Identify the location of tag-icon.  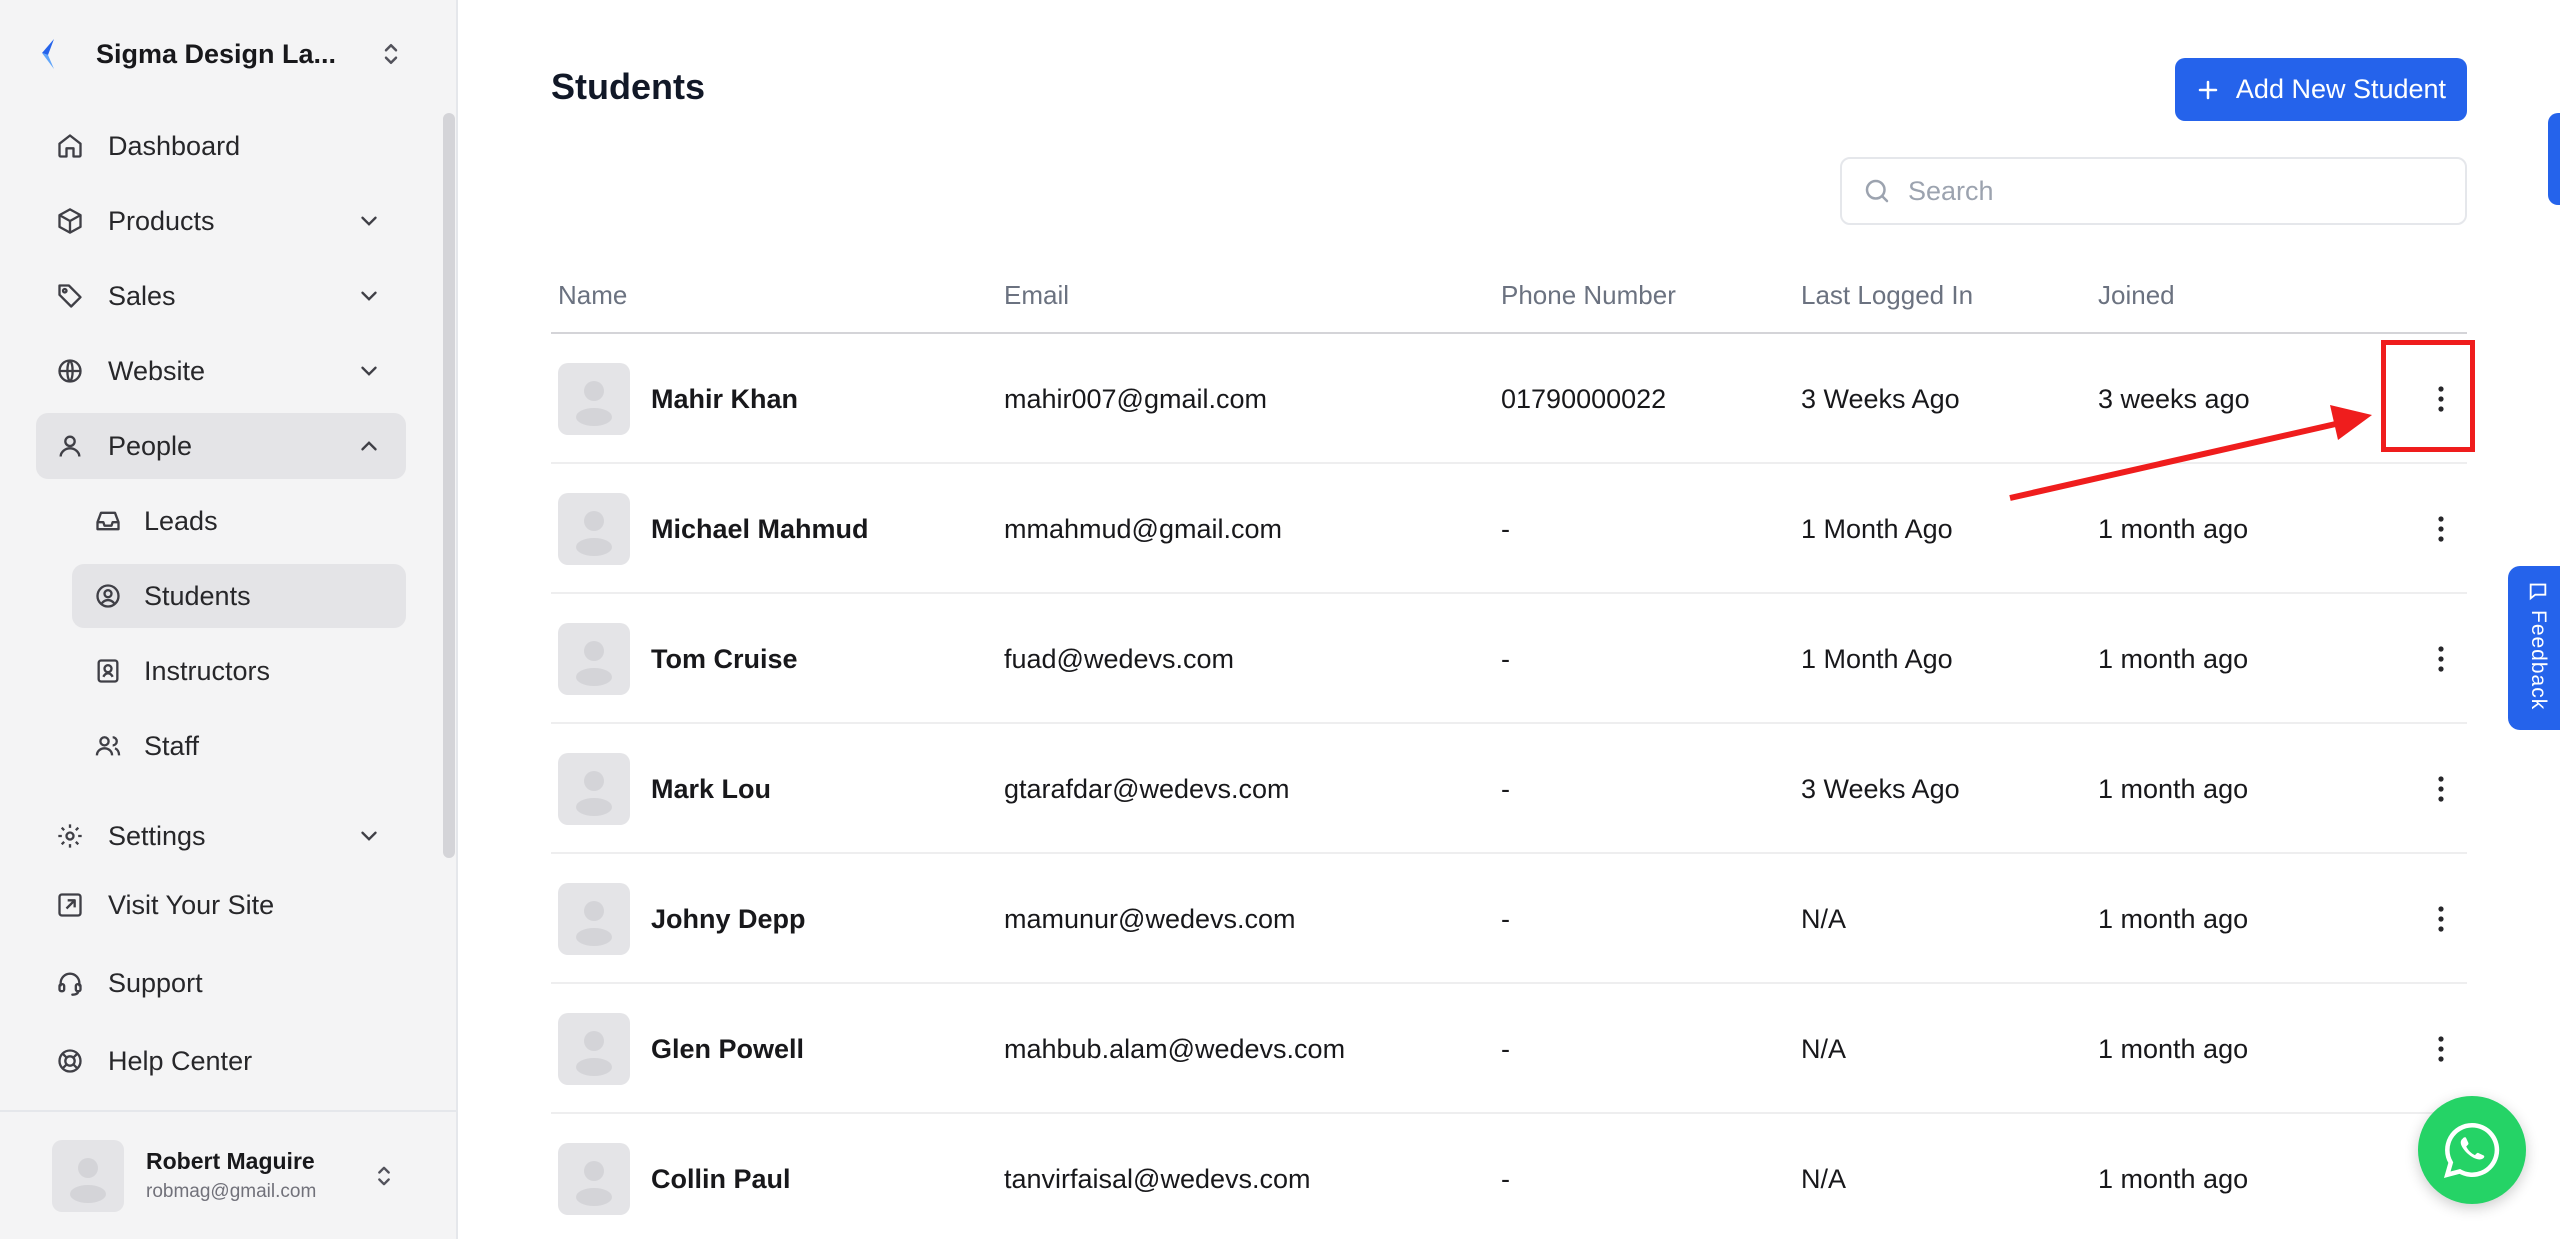
(70, 296).